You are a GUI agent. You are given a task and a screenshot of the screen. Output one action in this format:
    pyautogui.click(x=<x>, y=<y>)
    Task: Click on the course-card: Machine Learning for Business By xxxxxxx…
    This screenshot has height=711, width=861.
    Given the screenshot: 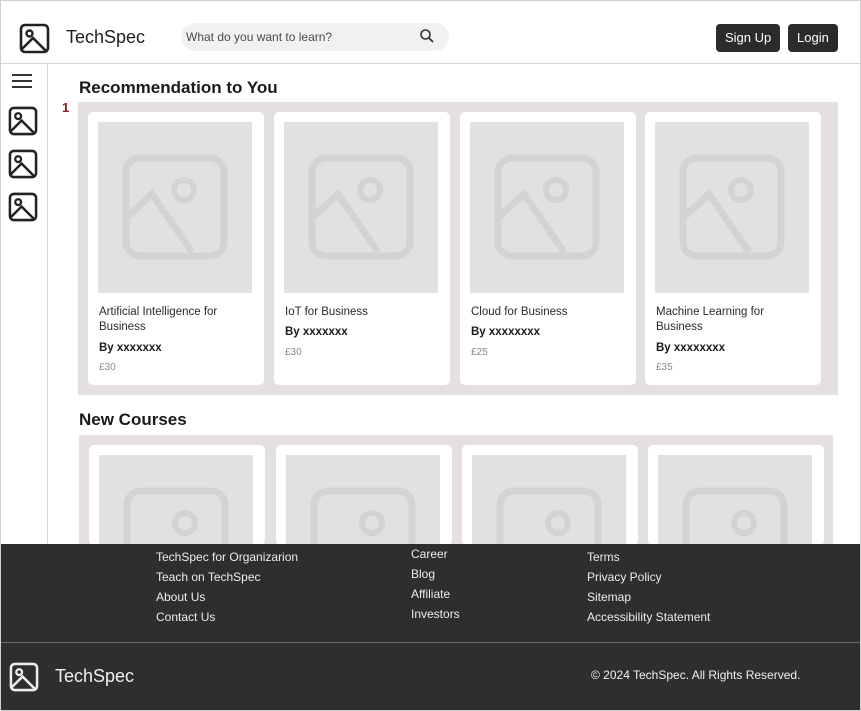 What is the action you would take?
    pyautogui.click(x=733, y=248)
    